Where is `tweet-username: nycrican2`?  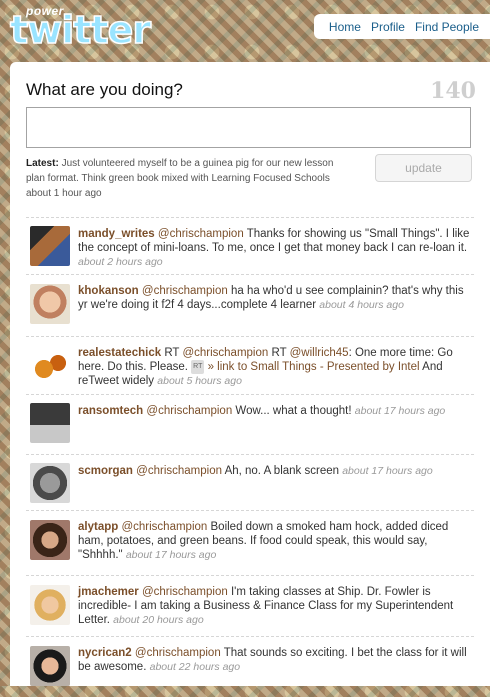
tweet-username: nycrican2 is located at coordinates (105, 653).